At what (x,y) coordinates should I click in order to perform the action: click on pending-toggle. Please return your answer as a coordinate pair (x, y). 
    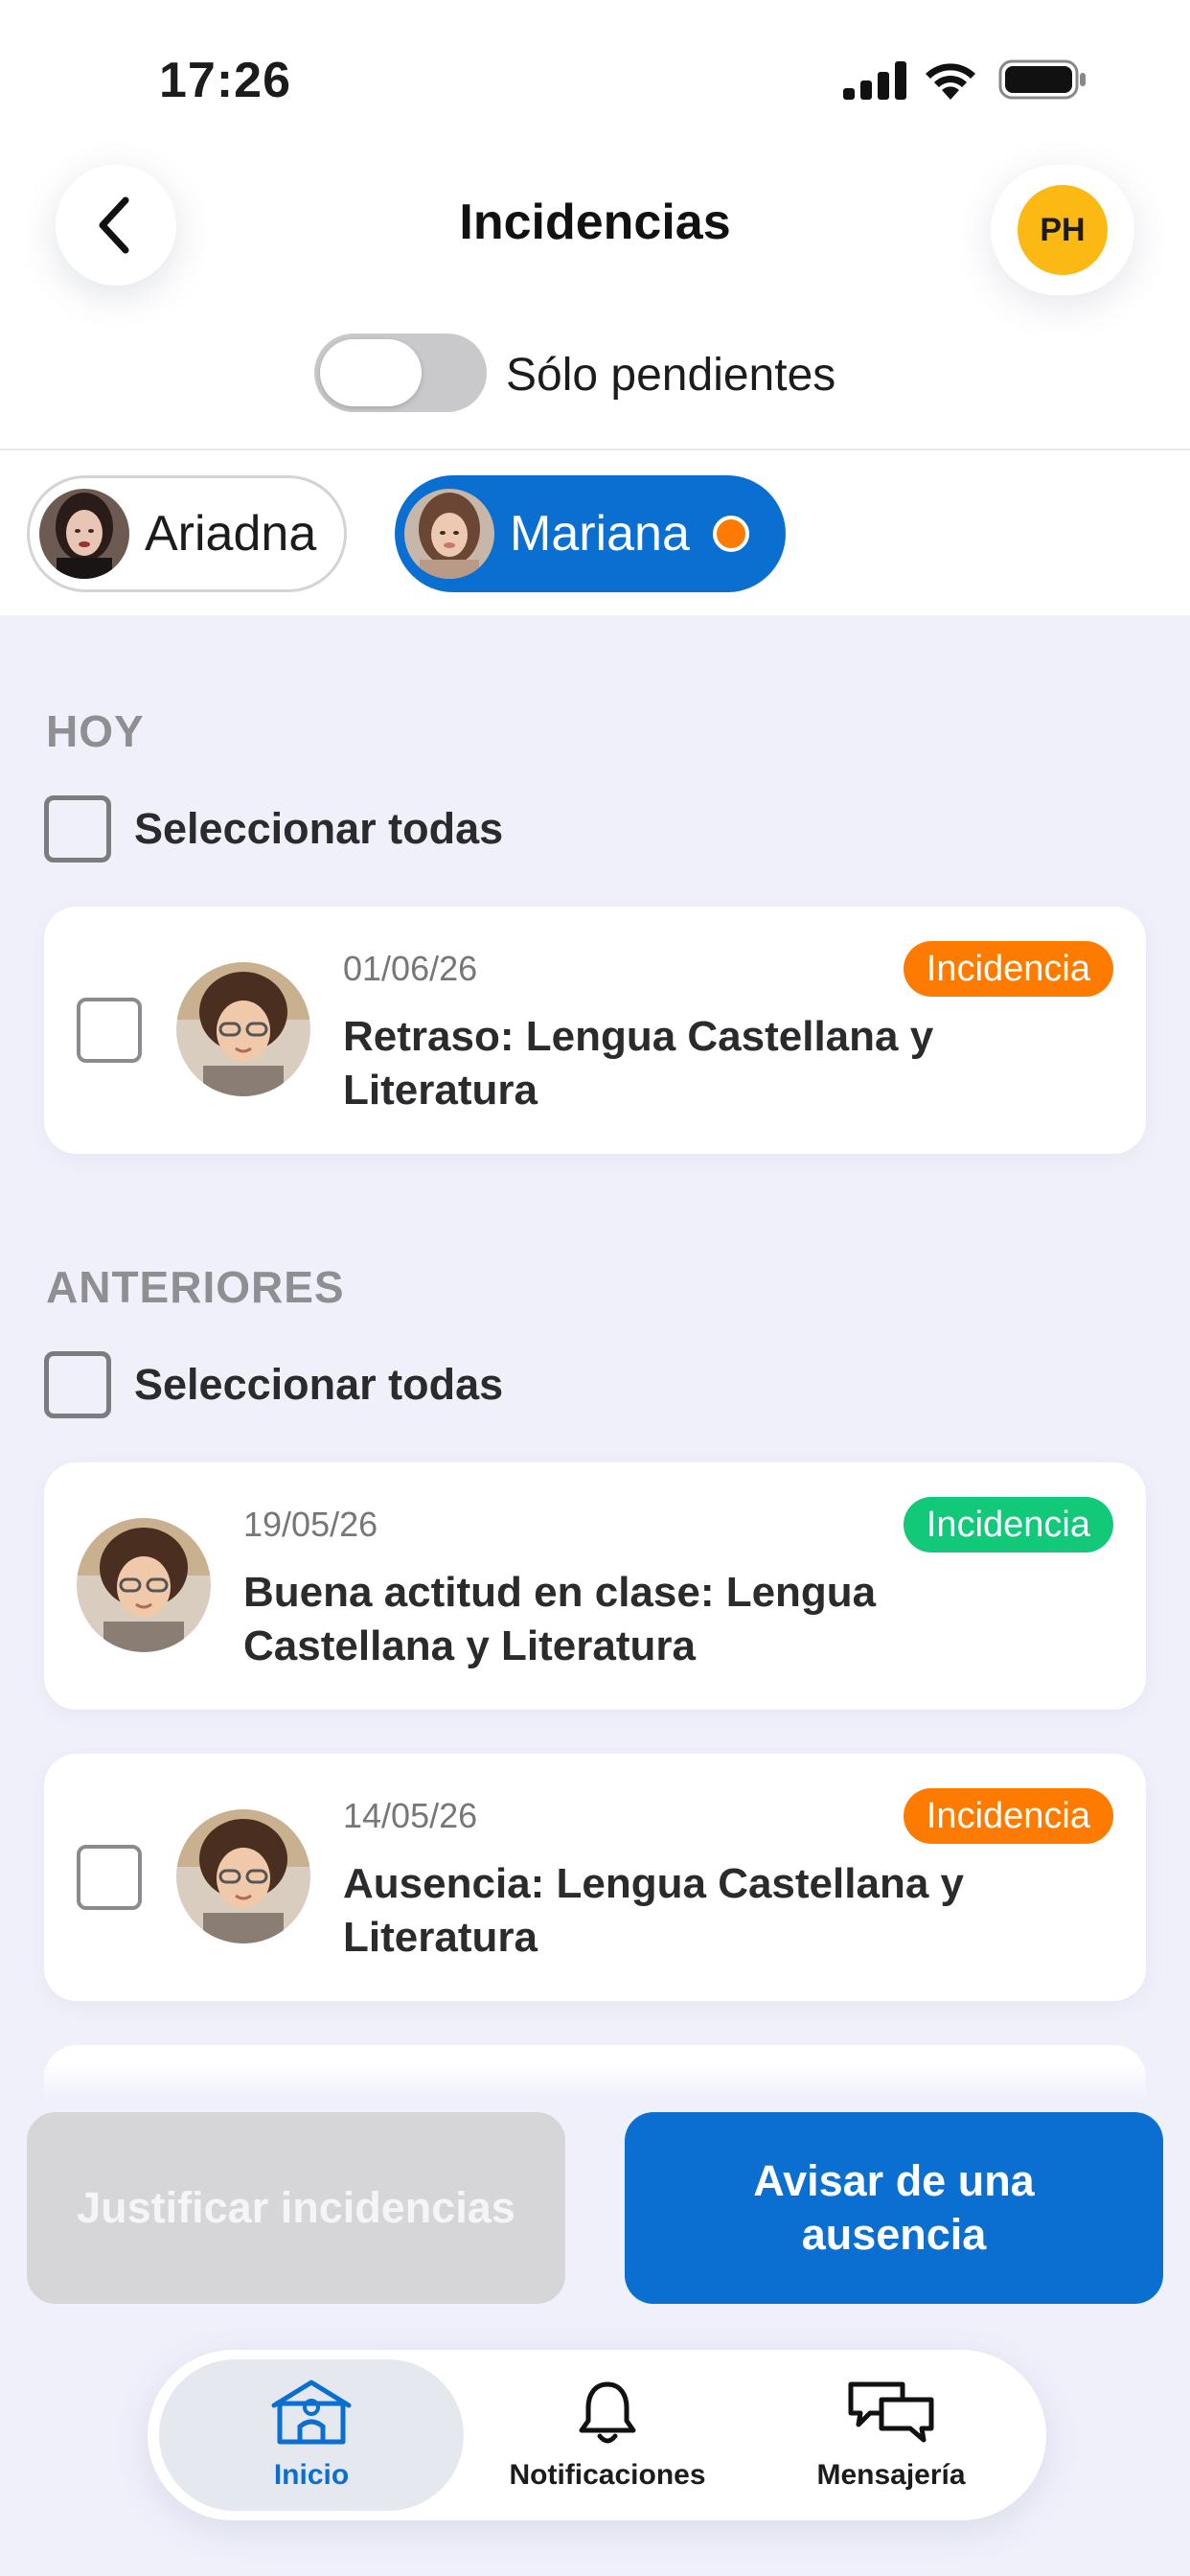
    Looking at the image, I should click on (401, 373).